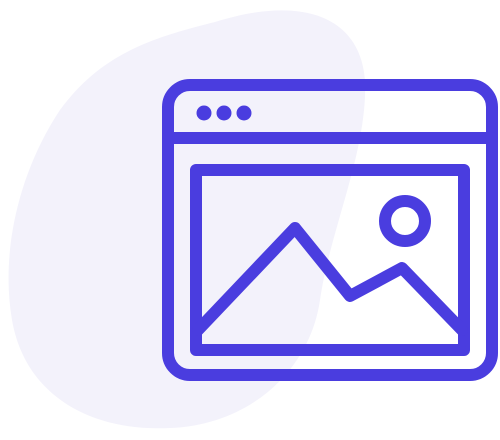 The width and height of the screenshot is (500, 440). Describe the element at coordinates (405, 221) in the screenshot. I see `sun-icon` at that location.